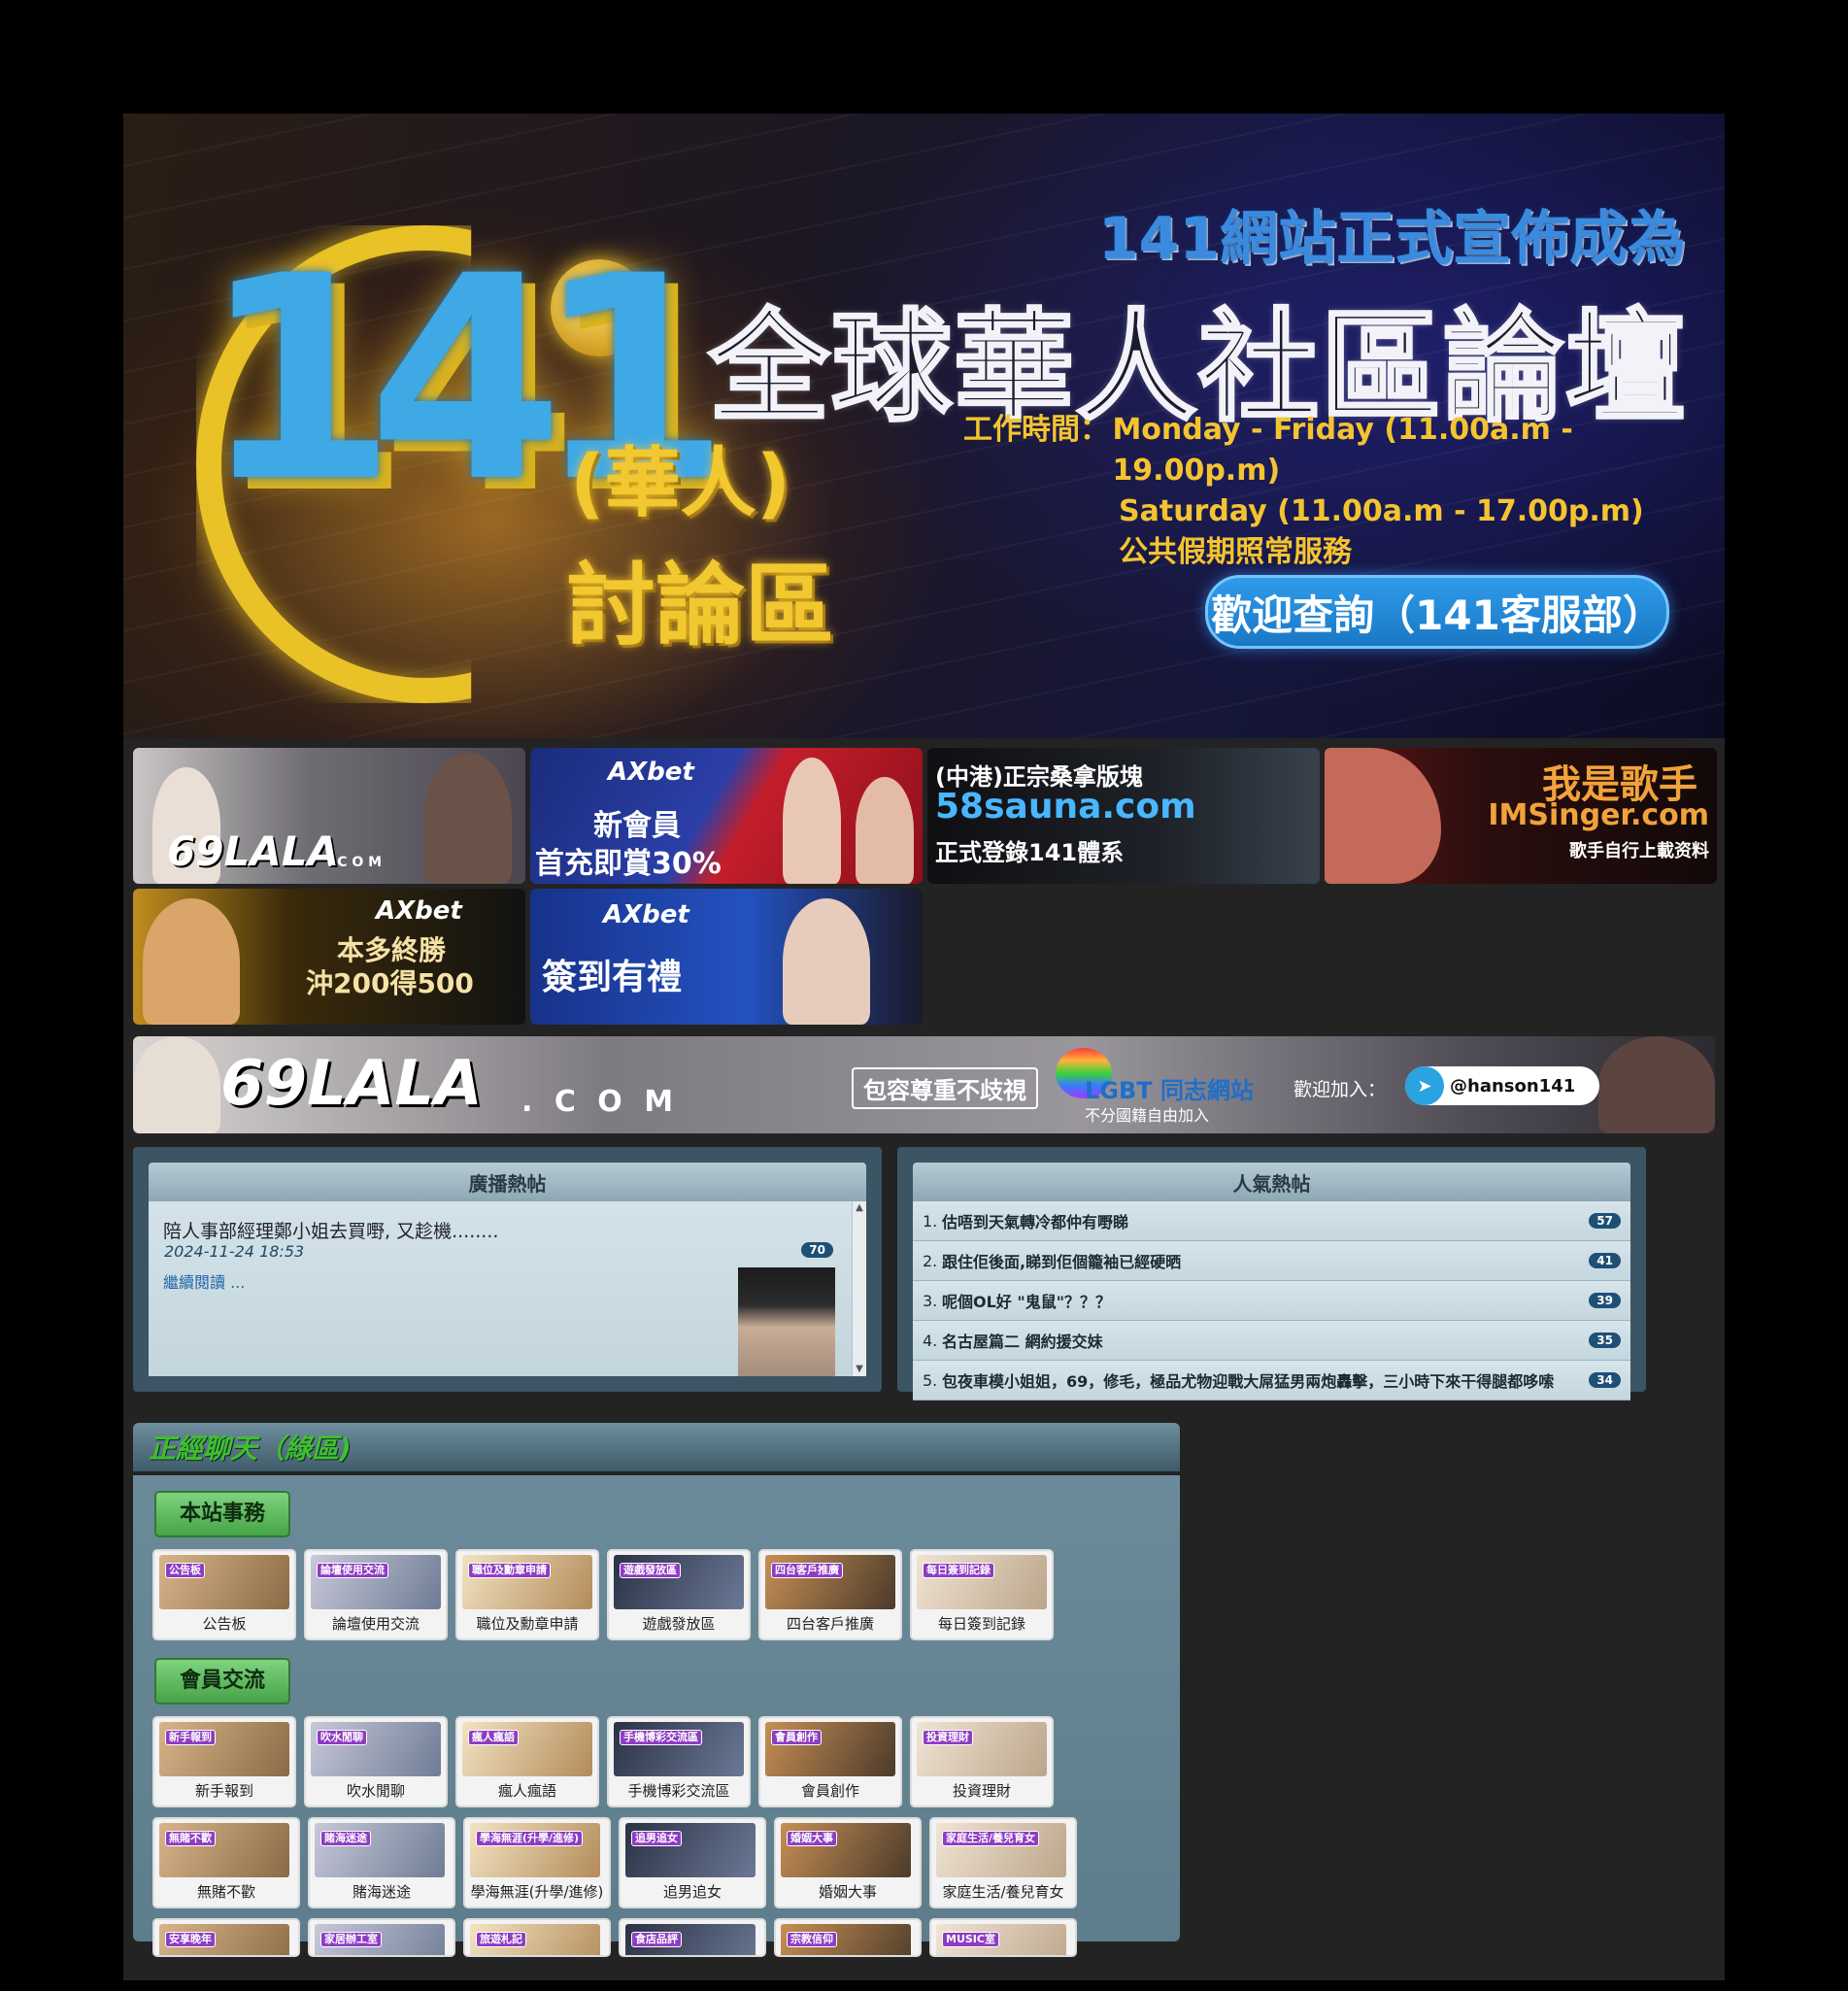 The width and height of the screenshot is (1848, 1991). I want to click on forum-tile-label: 吹水閒聊, so click(376, 1790).